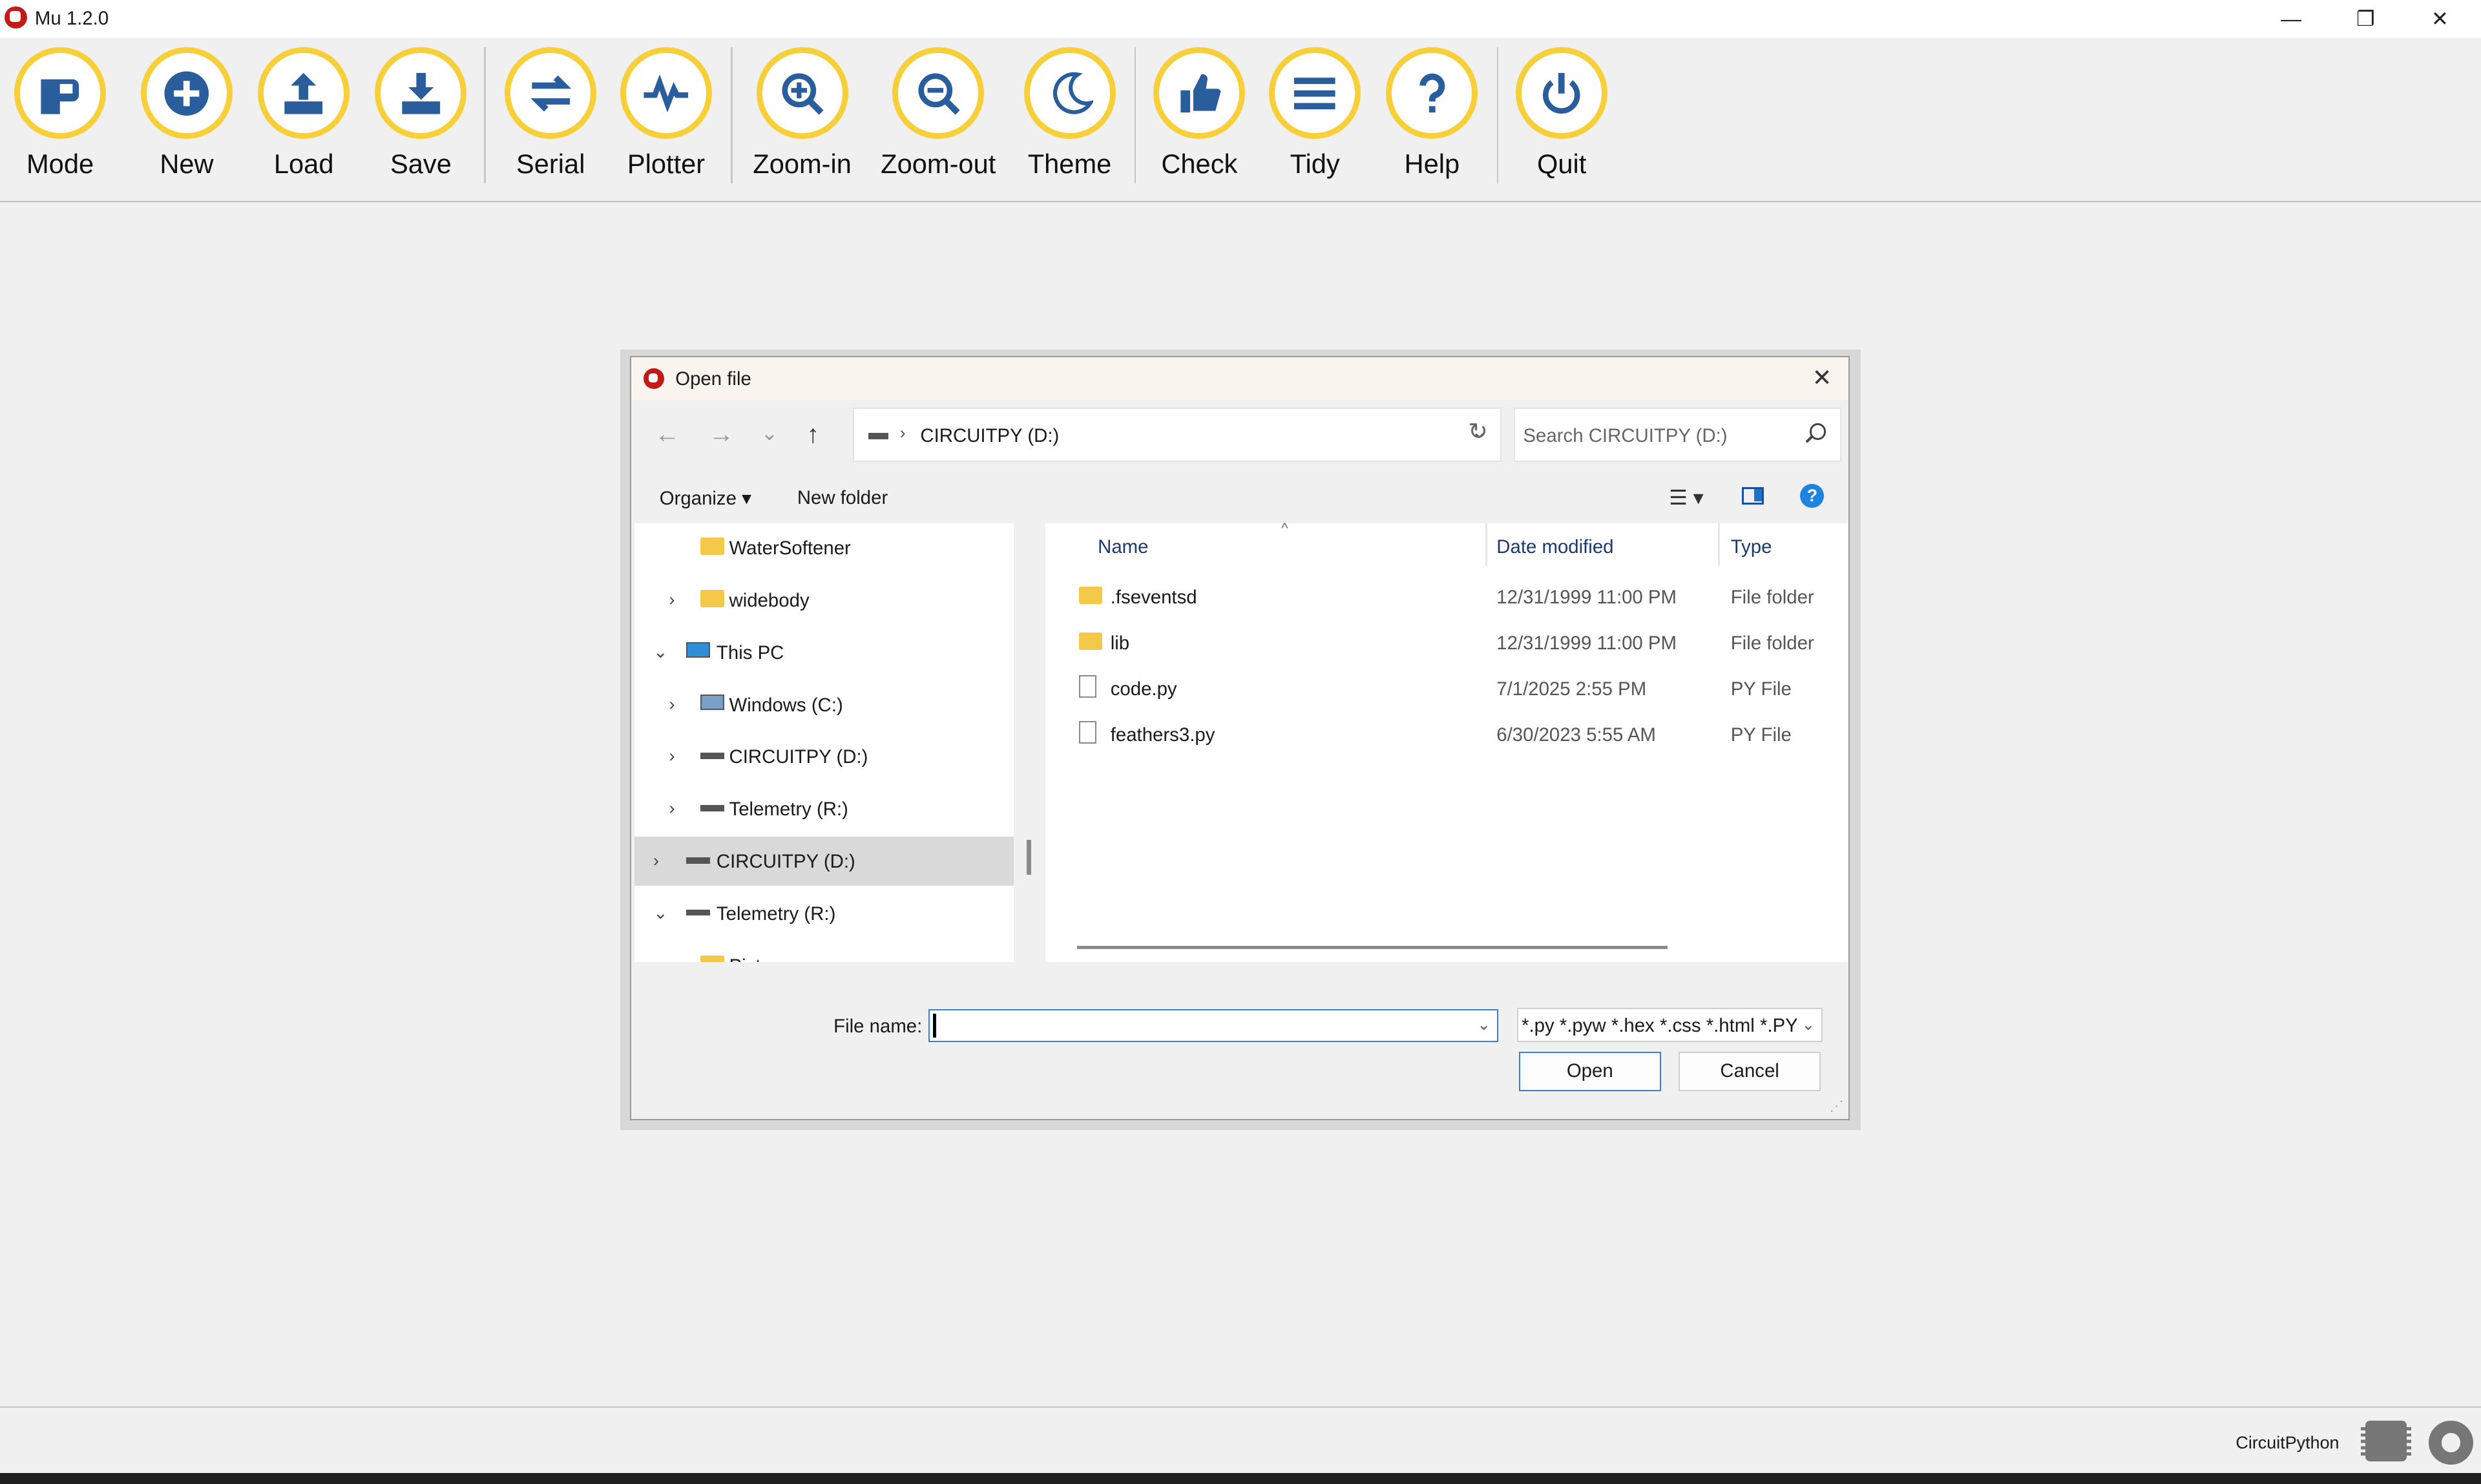 The image size is (2481, 1484). What do you see at coordinates (813, 435) in the screenshot?
I see `up-button: ↑` at bounding box center [813, 435].